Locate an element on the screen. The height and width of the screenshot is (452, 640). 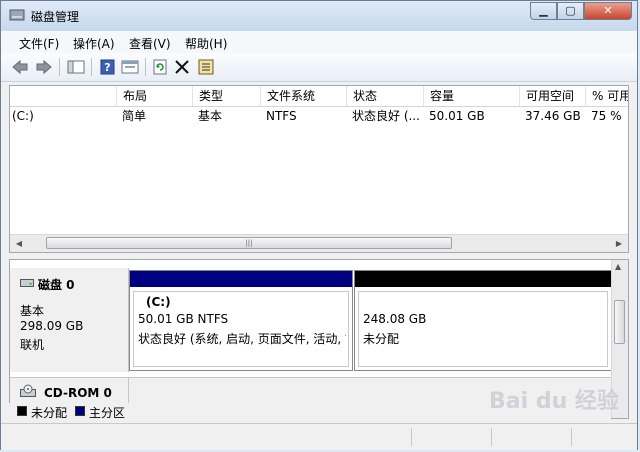
legend-unallocated-label: 未分配 is located at coordinates (49, 413).